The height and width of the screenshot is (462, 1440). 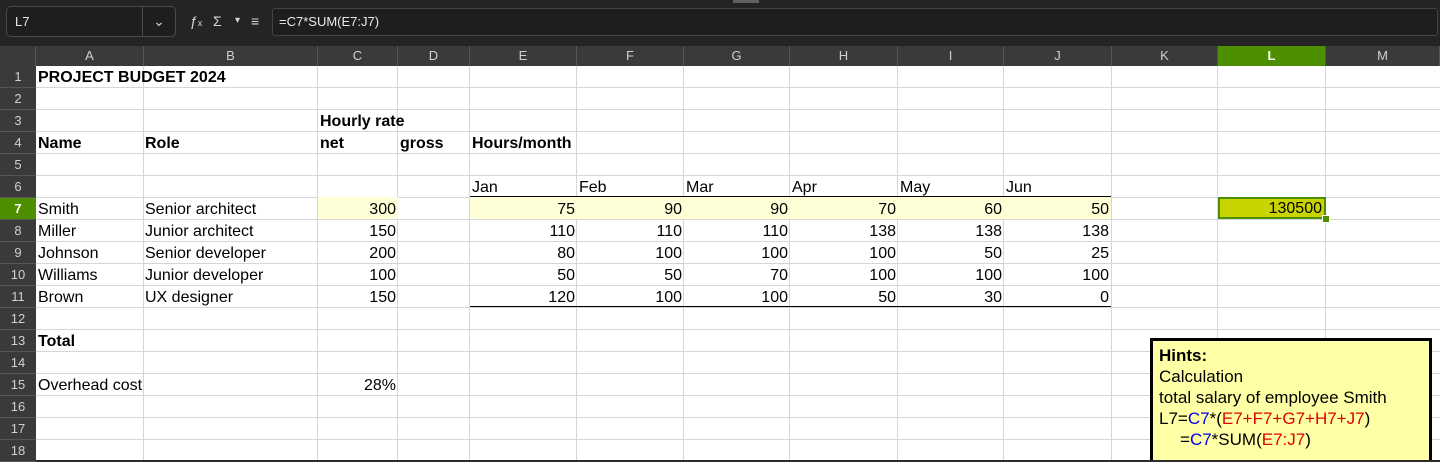 I want to click on employee-hours: 120, so click(x=523, y=297).